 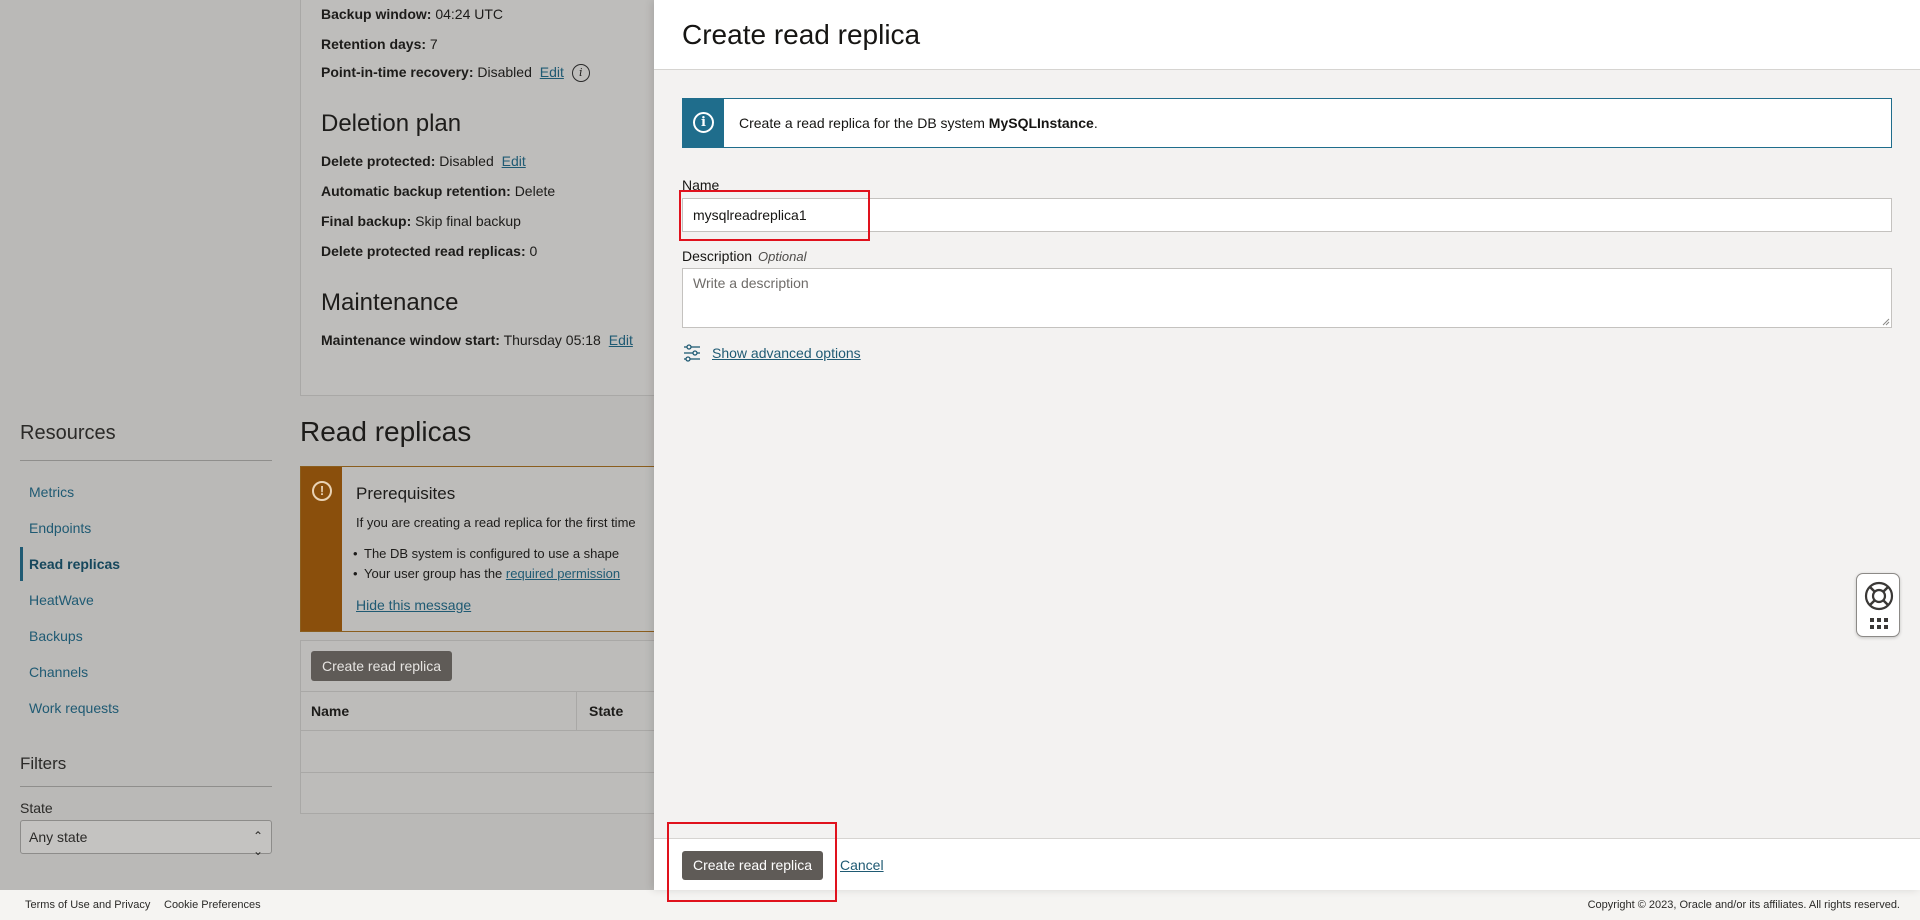 I want to click on backup-window-value: 04:24 UTC, so click(x=469, y=14).